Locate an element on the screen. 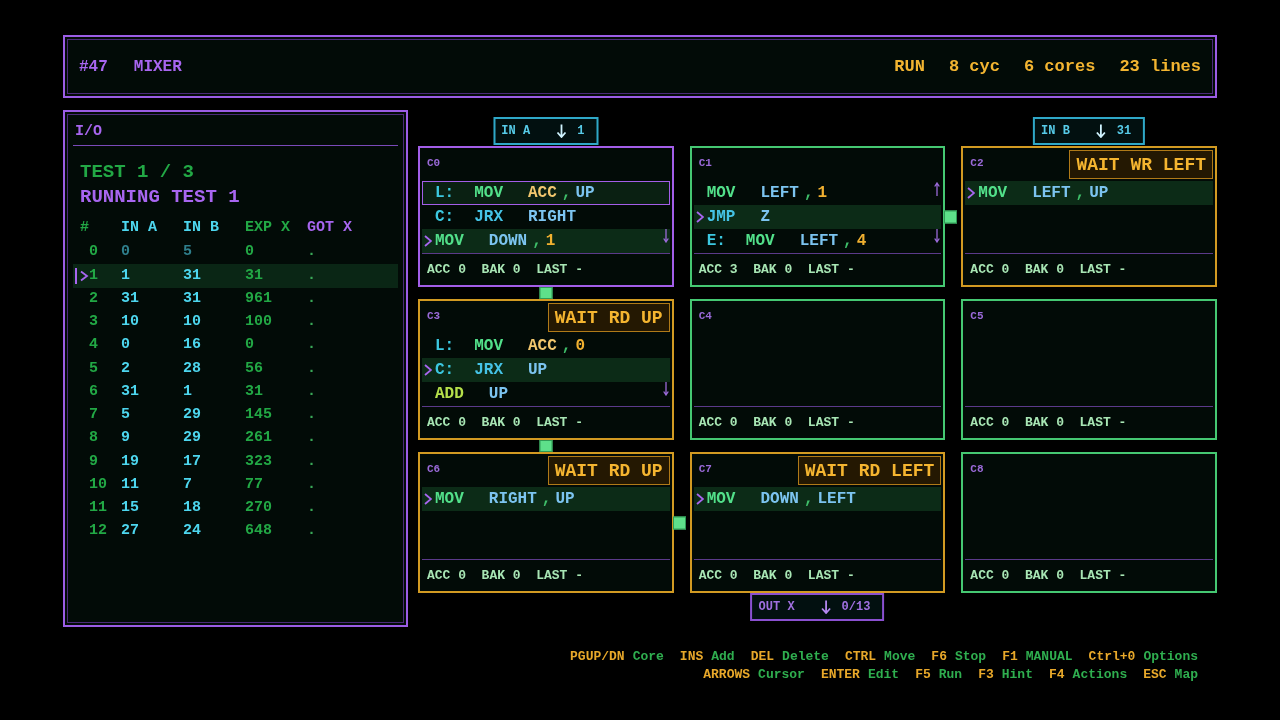  stat-text: 8 cyc is located at coordinates (974, 66).